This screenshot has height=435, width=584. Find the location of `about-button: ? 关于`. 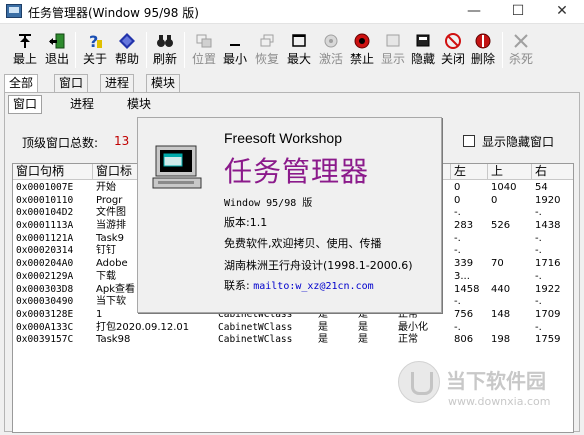

about-button: ? 关于 is located at coordinates (95, 50).